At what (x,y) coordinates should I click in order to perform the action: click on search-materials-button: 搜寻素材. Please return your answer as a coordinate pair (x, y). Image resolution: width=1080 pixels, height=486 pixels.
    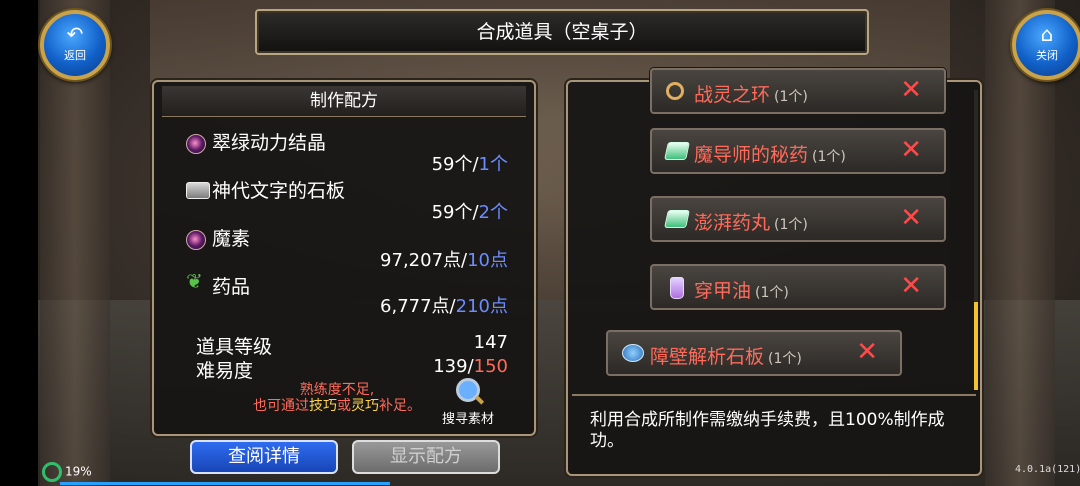
    Looking at the image, I should click on (468, 402).